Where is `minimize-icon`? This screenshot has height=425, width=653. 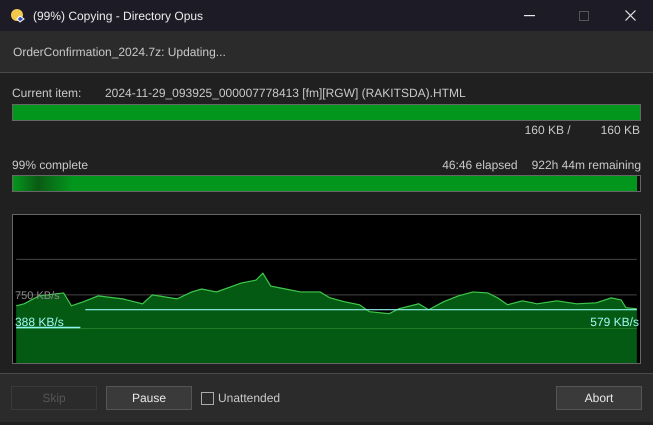
minimize-icon is located at coordinates (529, 15).